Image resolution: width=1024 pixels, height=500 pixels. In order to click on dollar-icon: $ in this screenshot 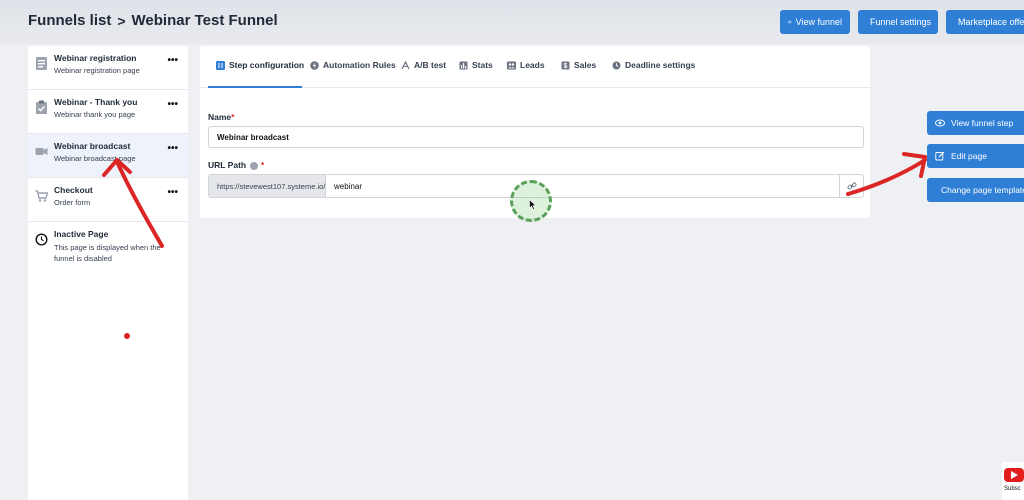, I will do `click(565, 65)`.